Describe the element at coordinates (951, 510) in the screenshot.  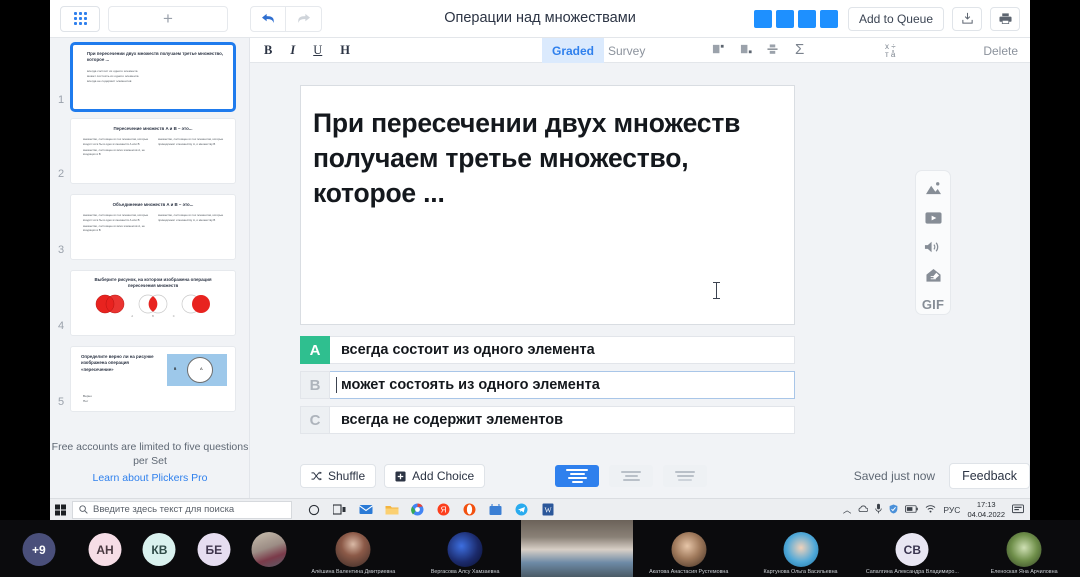
I see `language-indicator: РУС` at that location.